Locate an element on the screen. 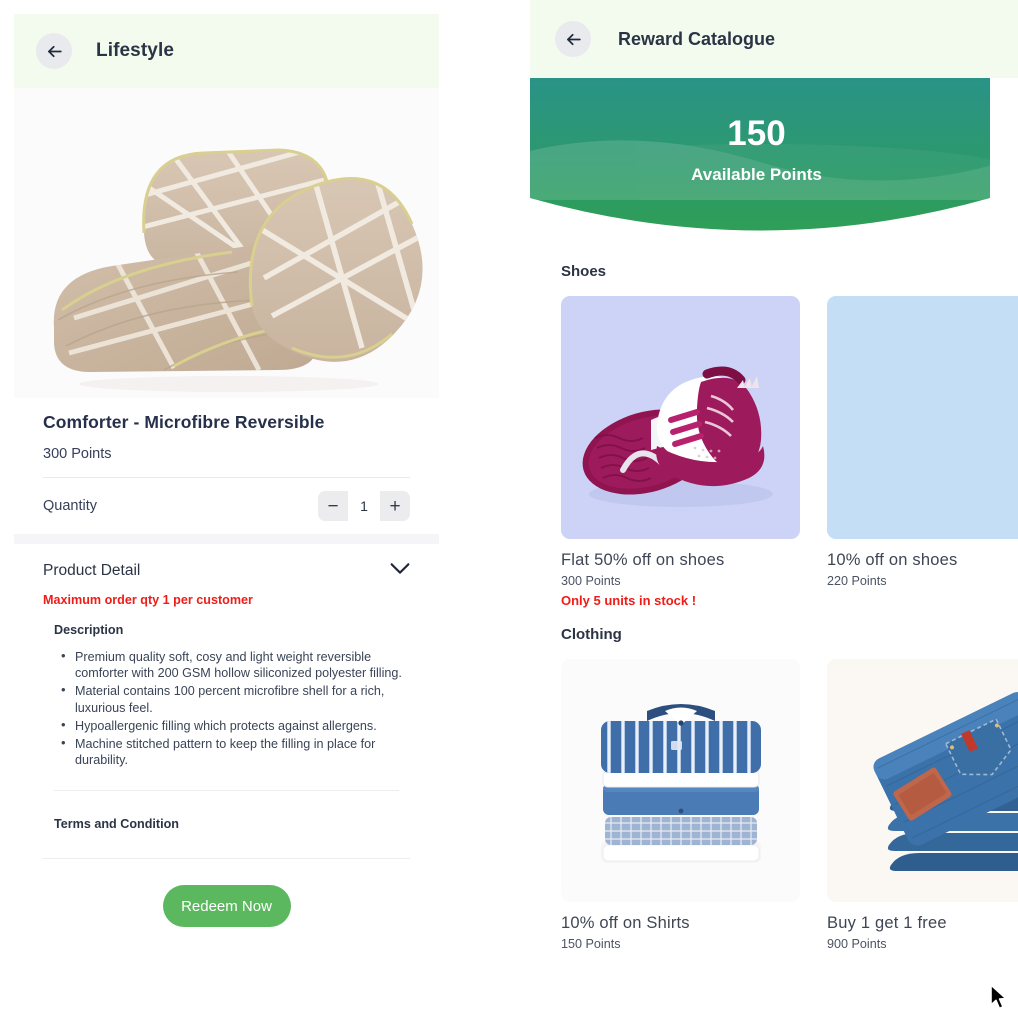 The height and width of the screenshot is (1016, 1018). mouse-pointer-icon is located at coordinates (1000, 1000).